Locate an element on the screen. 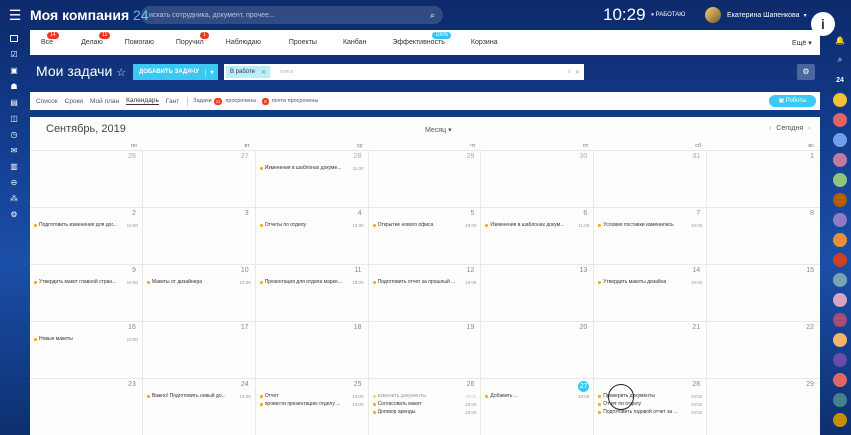 The height and width of the screenshot is (435, 851). calendar-event: Утвердить макет главной стран... 19:00 is located at coordinates (86, 282).